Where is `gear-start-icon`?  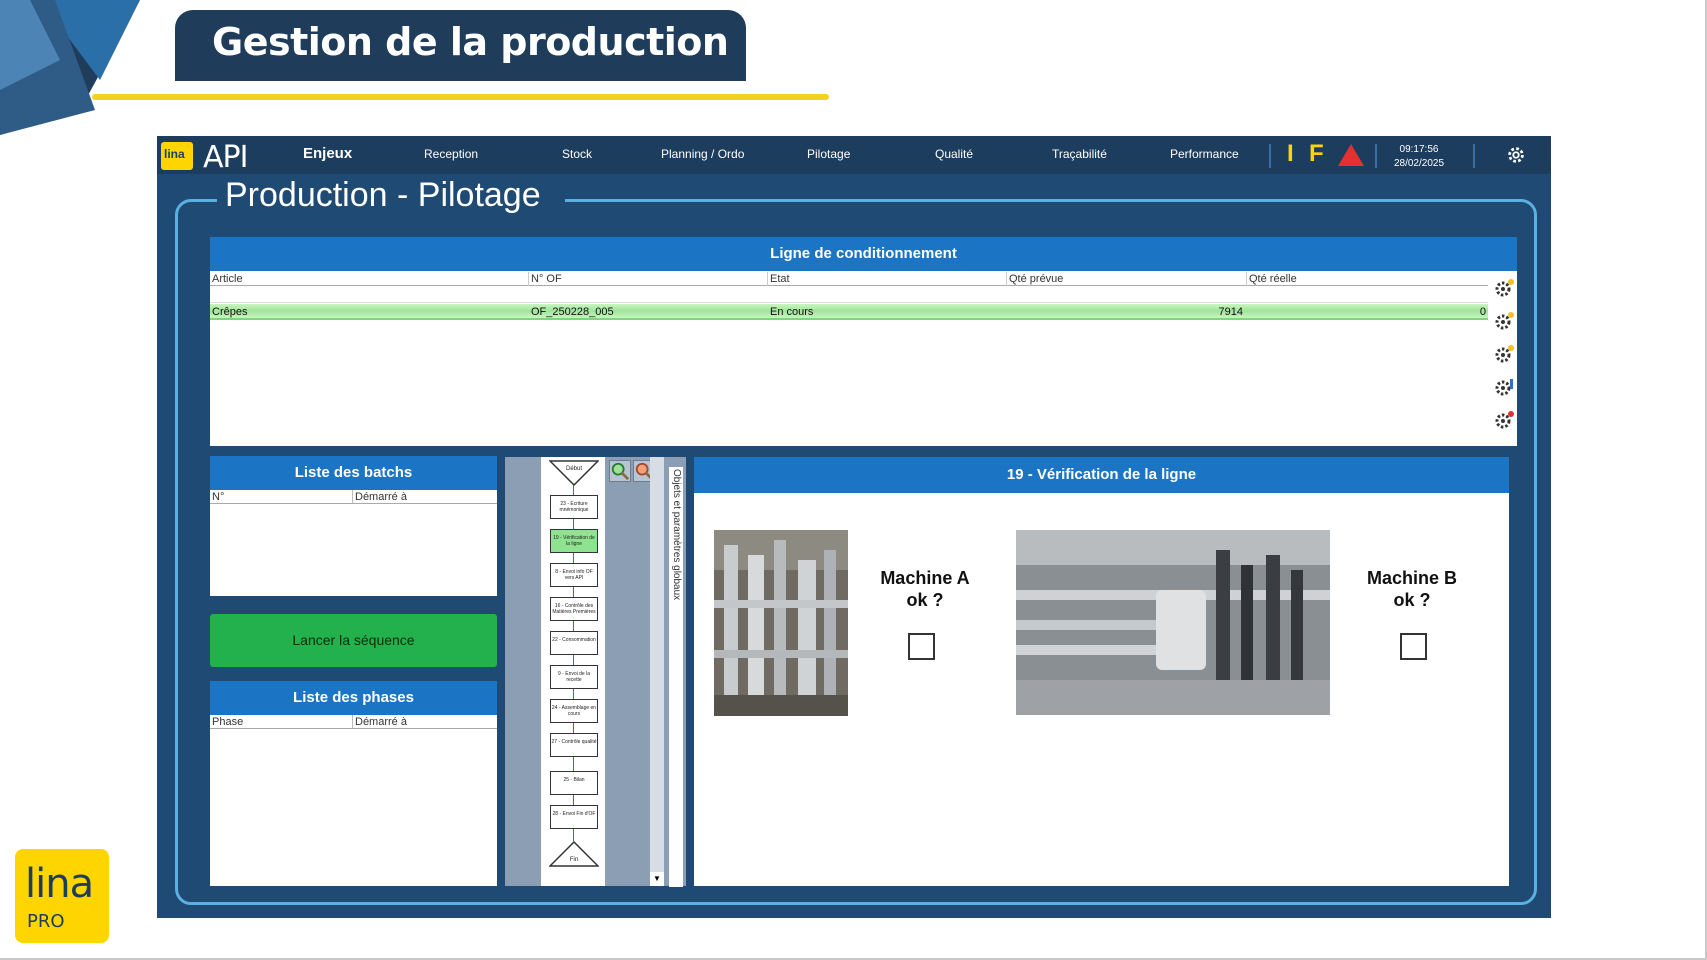 gear-start-icon is located at coordinates (1504, 288).